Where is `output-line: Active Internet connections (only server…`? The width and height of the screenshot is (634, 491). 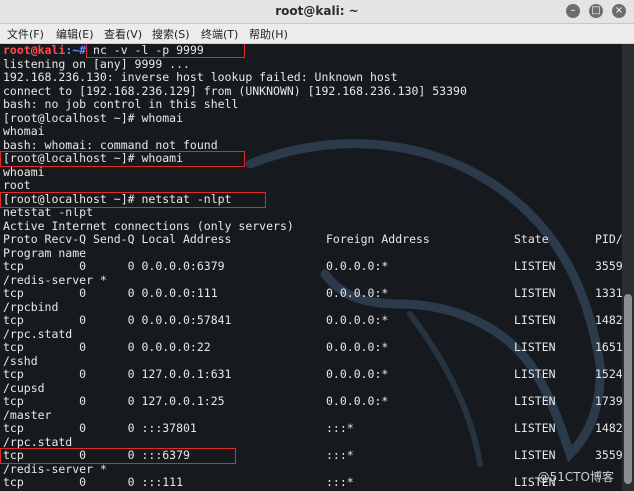 output-line: Active Internet connections (only server… is located at coordinates (148, 225).